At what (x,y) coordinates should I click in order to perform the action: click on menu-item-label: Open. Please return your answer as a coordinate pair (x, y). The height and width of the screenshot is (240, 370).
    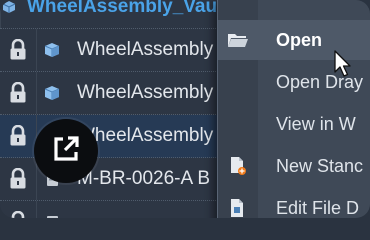
    Looking at the image, I should click on (299, 39).